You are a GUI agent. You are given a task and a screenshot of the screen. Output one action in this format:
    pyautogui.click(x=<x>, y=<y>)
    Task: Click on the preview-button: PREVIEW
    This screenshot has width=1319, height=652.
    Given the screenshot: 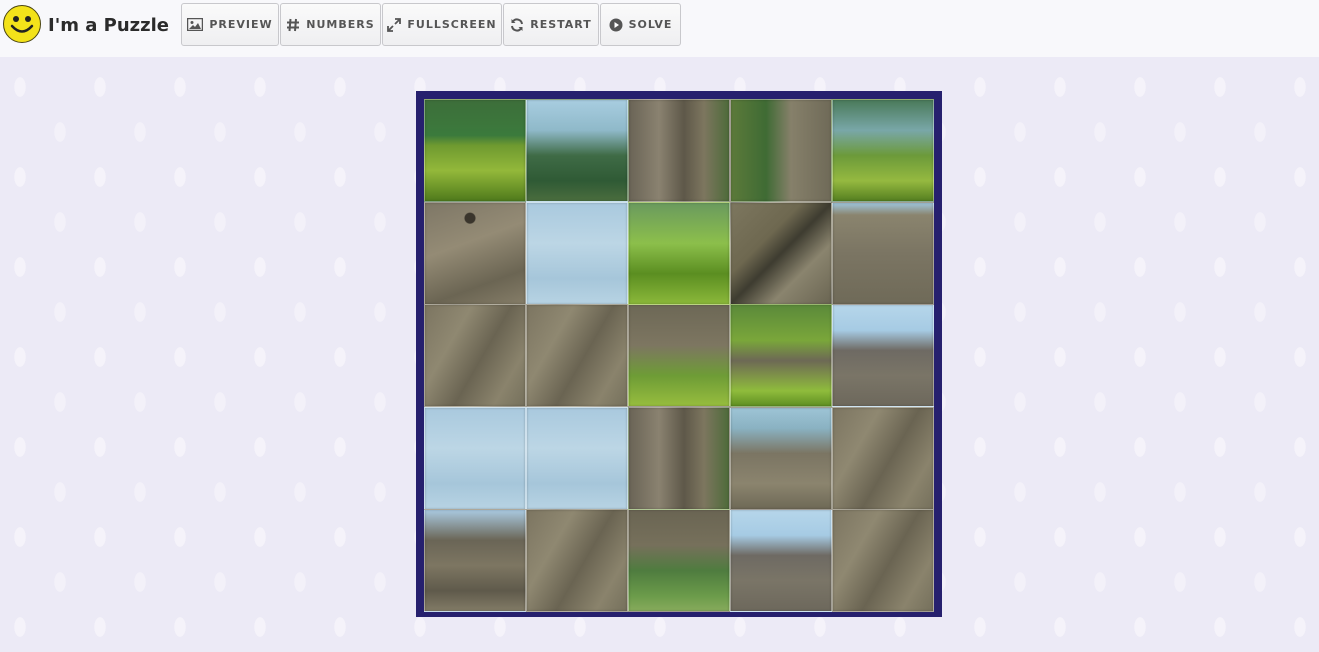 What is the action you would take?
    pyautogui.click(x=230, y=24)
    